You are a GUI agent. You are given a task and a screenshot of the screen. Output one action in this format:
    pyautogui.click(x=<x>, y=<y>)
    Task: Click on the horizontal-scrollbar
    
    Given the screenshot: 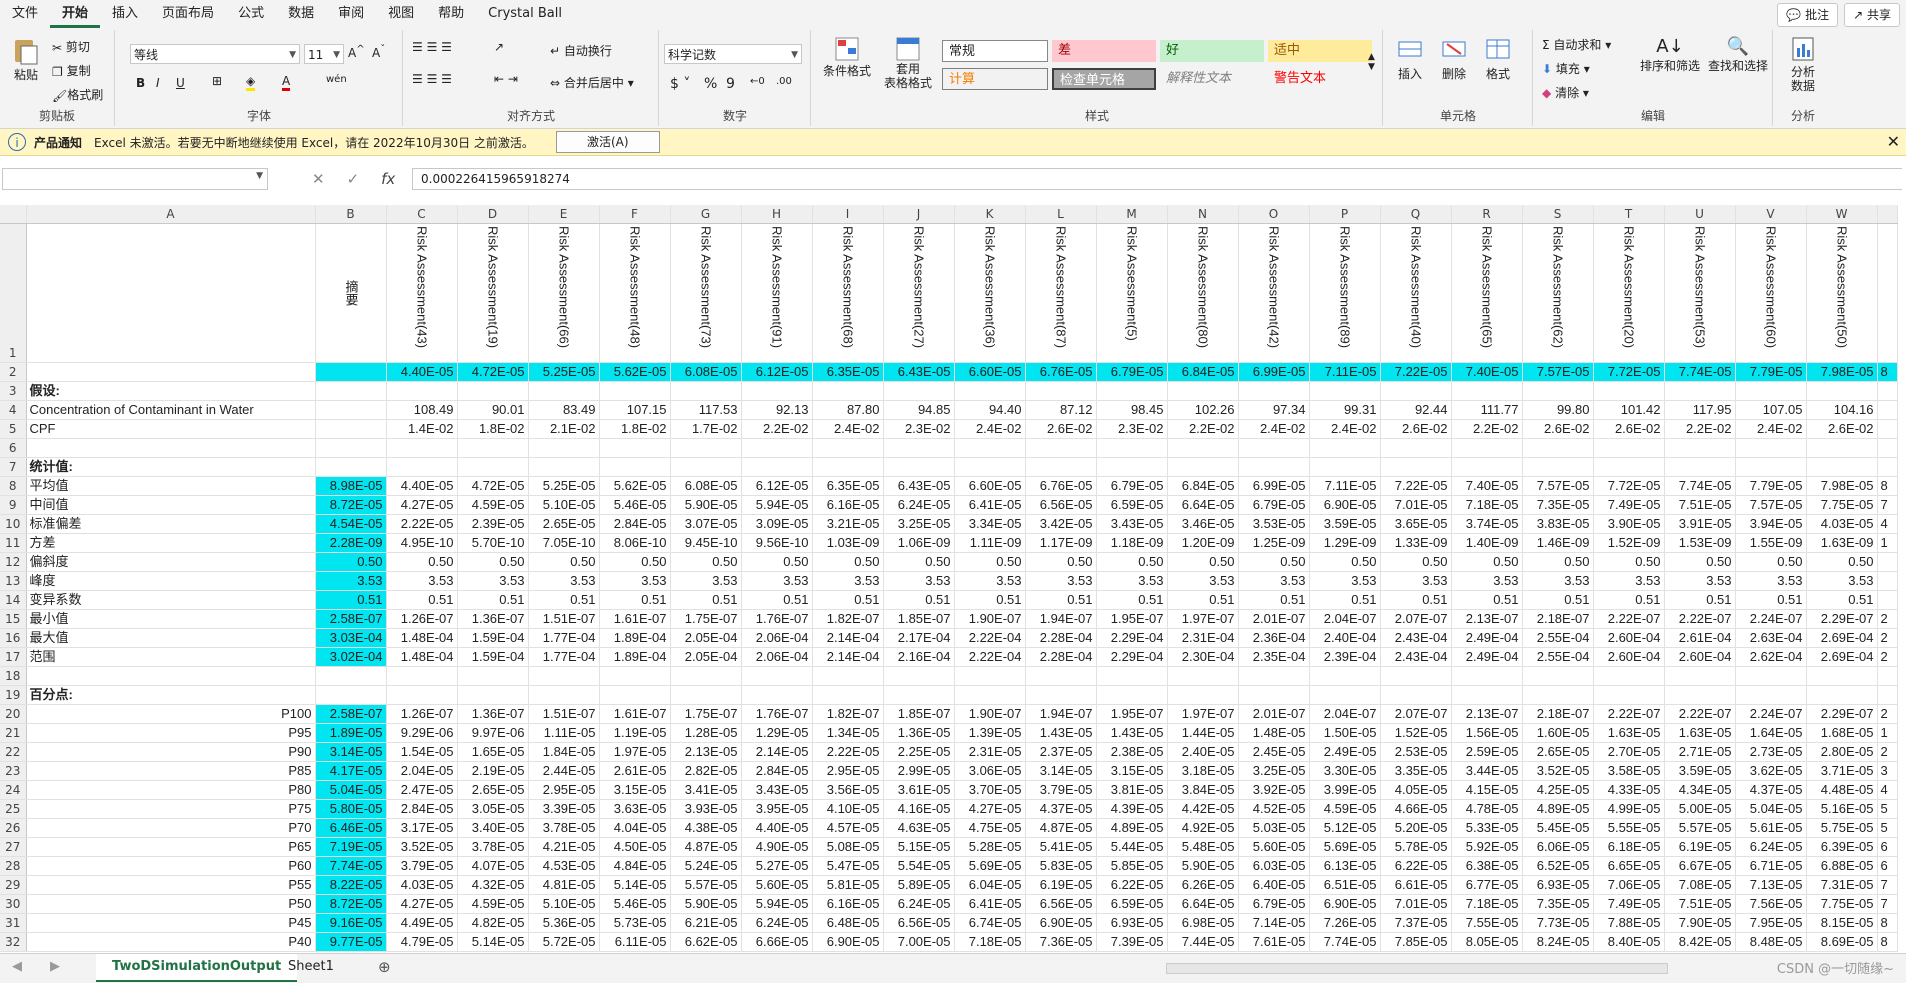 What is the action you would take?
    pyautogui.click(x=1417, y=968)
    